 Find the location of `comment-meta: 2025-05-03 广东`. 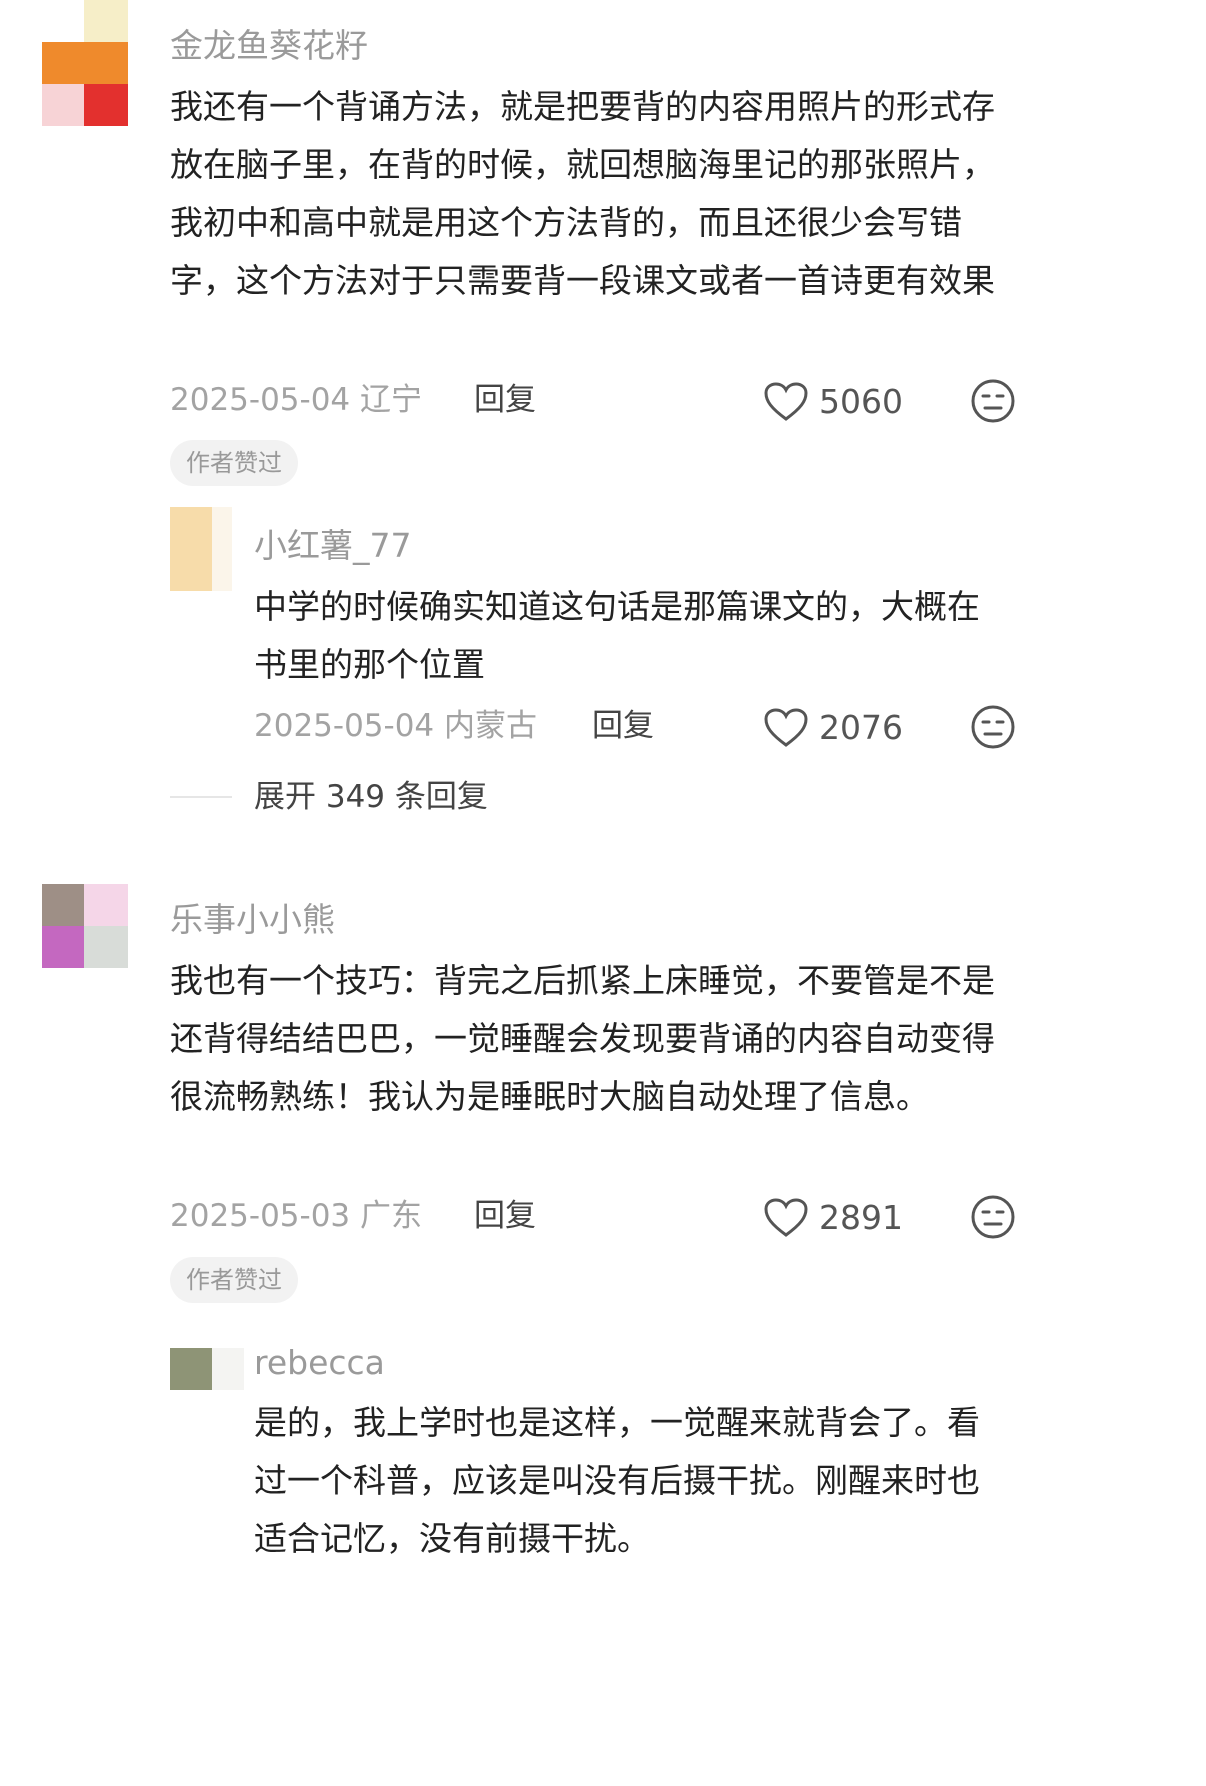

comment-meta: 2025-05-03 广东 is located at coordinates (296, 1216).